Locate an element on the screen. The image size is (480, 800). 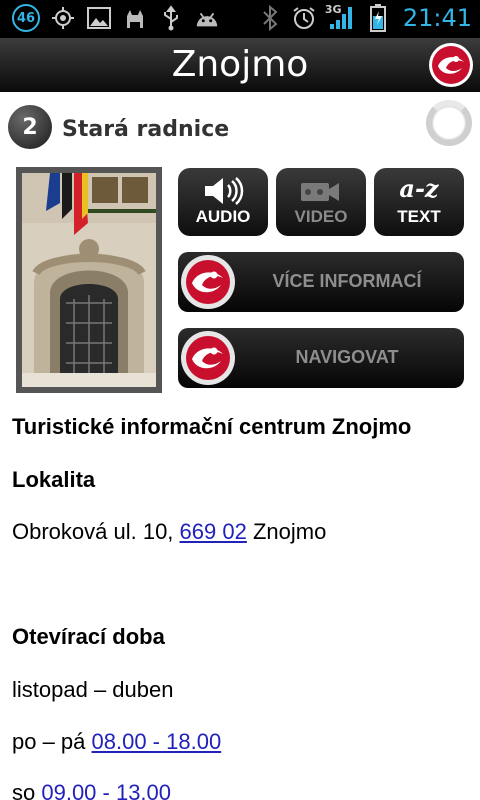
battery-icon is located at coordinates (378, 18).